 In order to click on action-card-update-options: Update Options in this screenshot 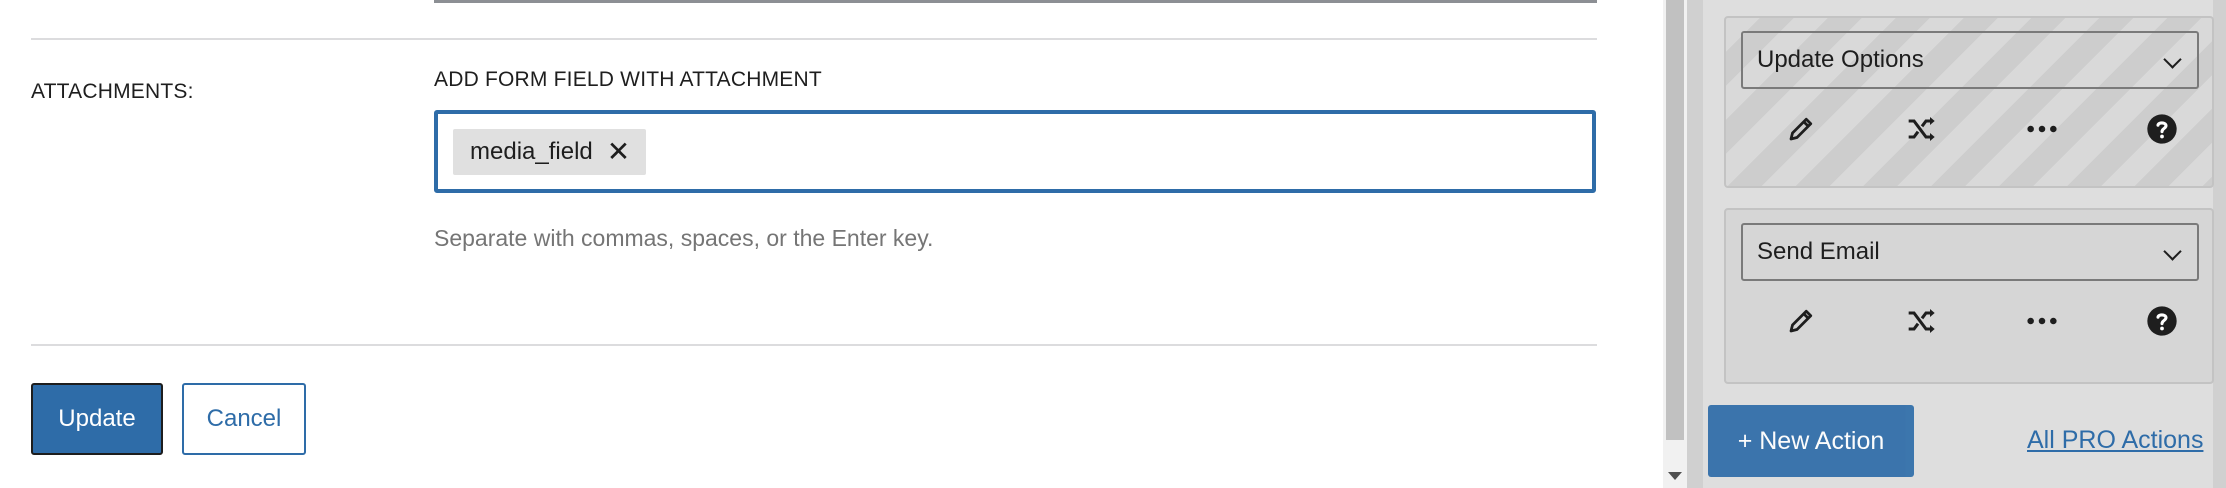, I will do `click(1969, 102)`.